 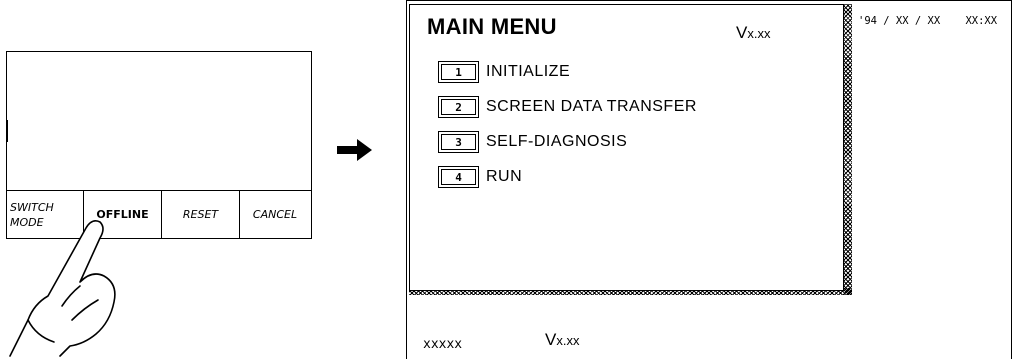 What do you see at coordinates (7, 131) in the screenshot?
I see `panel-edge-mark` at bounding box center [7, 131].